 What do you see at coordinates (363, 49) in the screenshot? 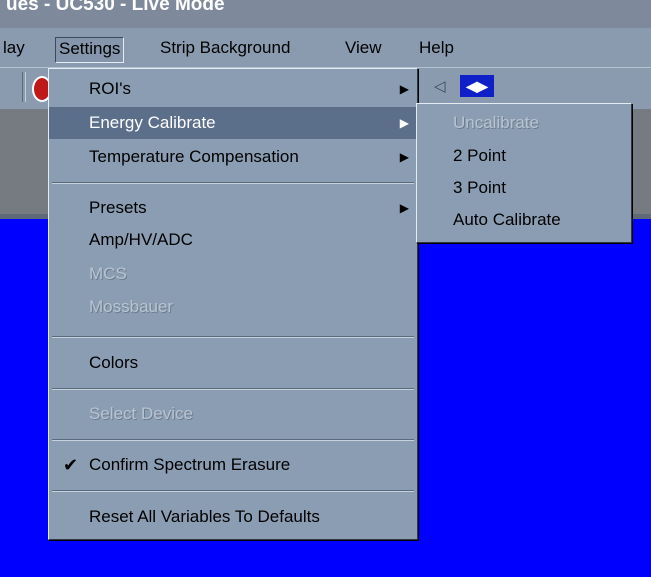
I see `menu-view: View` at bounding box center [363, 49].